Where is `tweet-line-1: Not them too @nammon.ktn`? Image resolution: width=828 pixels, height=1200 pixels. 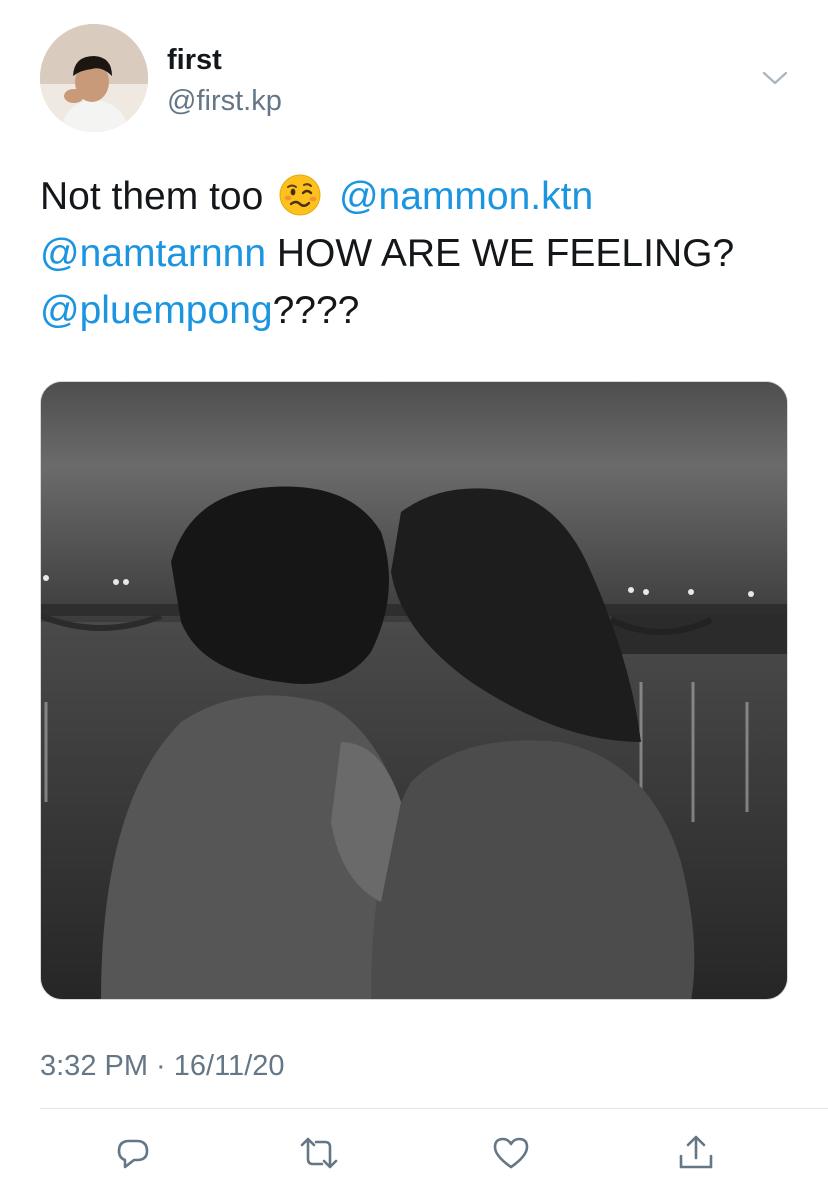
tweet-line-1: Not them too @nammon.ktn is located at coordinates (420, 196).